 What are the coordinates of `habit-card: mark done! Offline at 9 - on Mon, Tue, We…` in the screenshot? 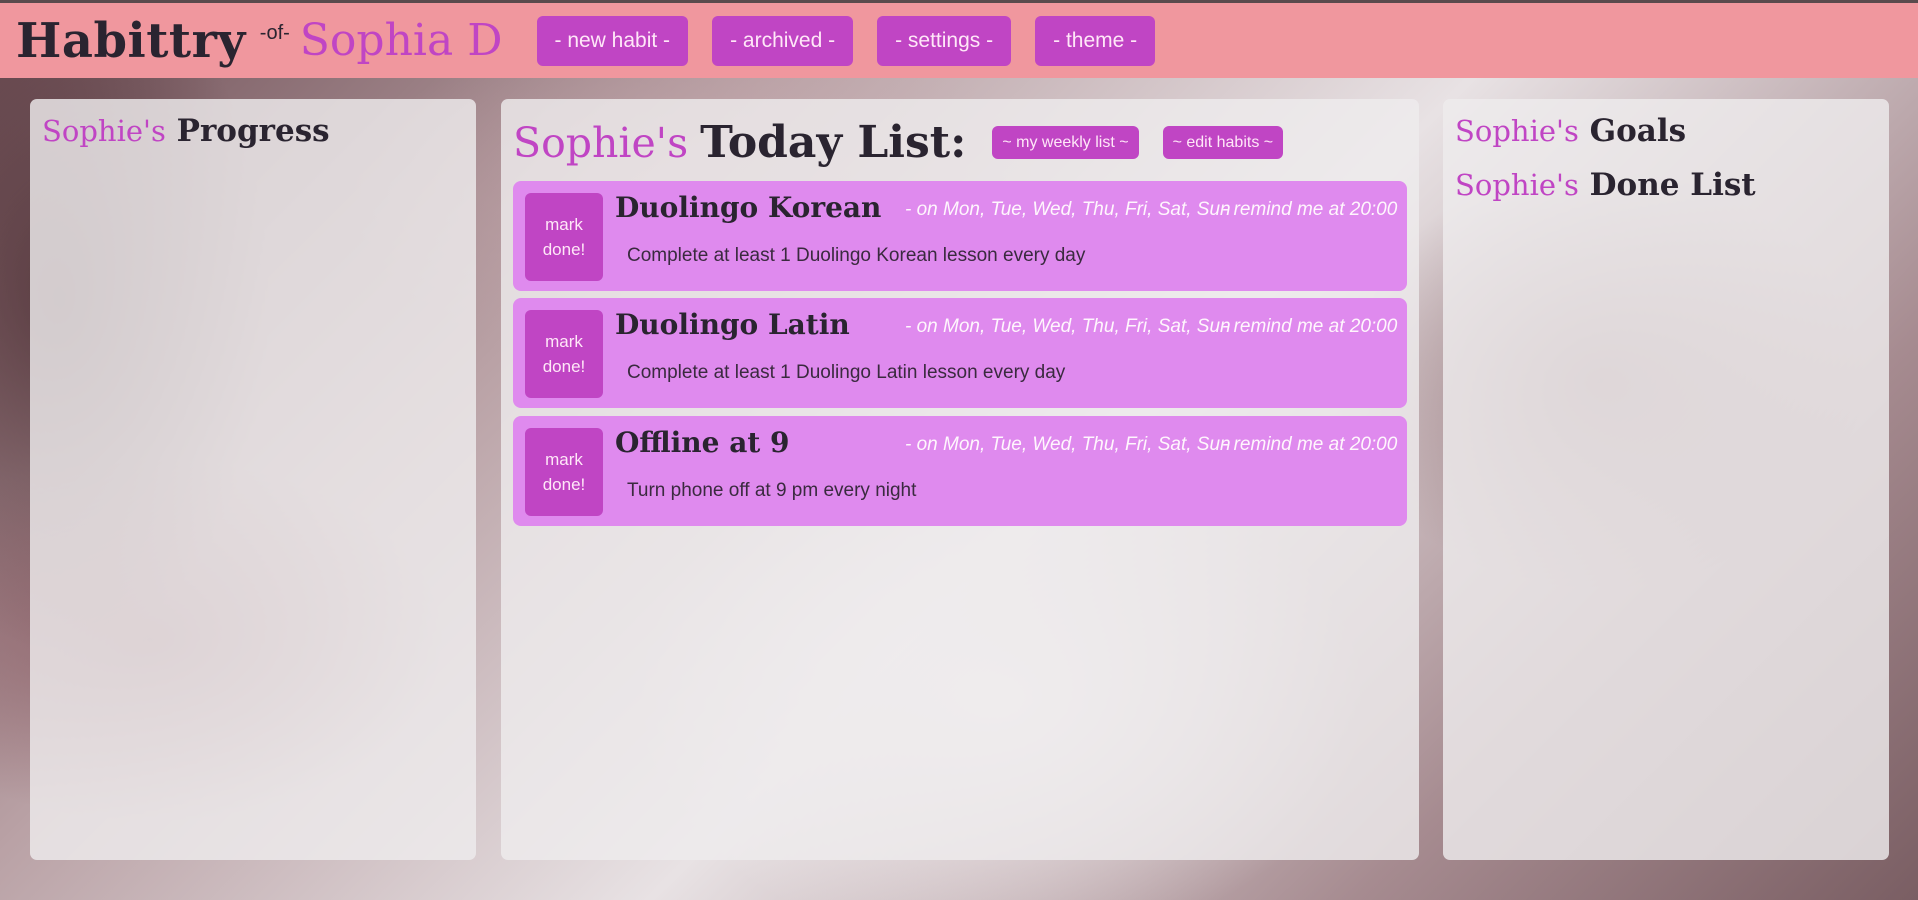 It's located at (960, 471).